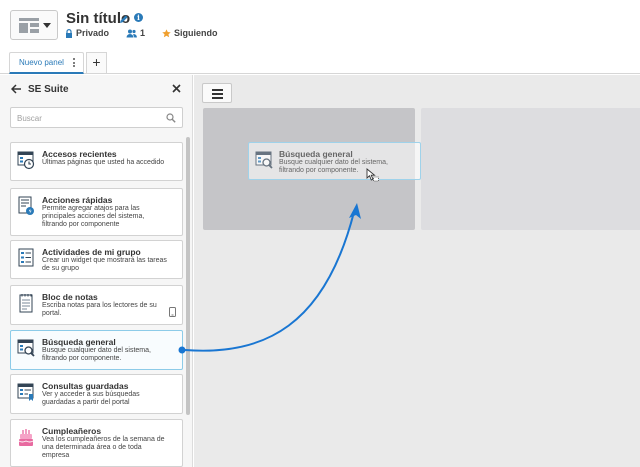 The width and height of the screenshot is (640, 467). Describe the element at coordinates (91, 252) in the screenshot. I see `widget-title: Actividades de mi grupo` at that location.